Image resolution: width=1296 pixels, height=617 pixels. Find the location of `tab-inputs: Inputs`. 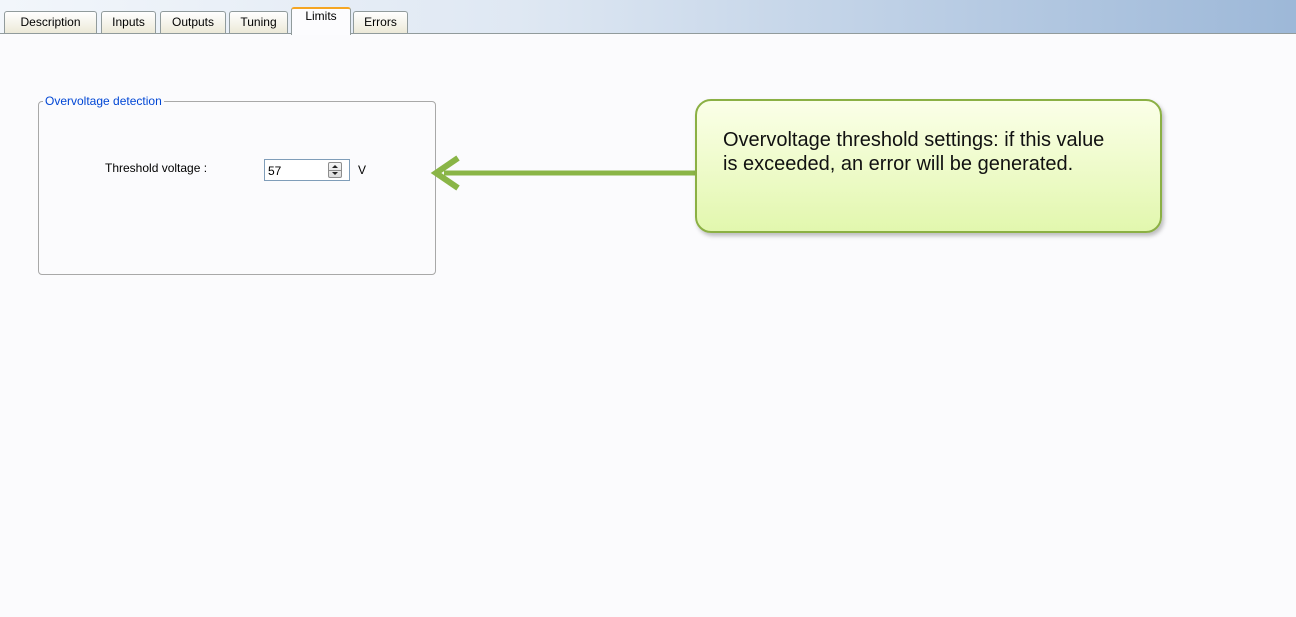

tab-inputs: Inputs is located at coordinates (128, 22).